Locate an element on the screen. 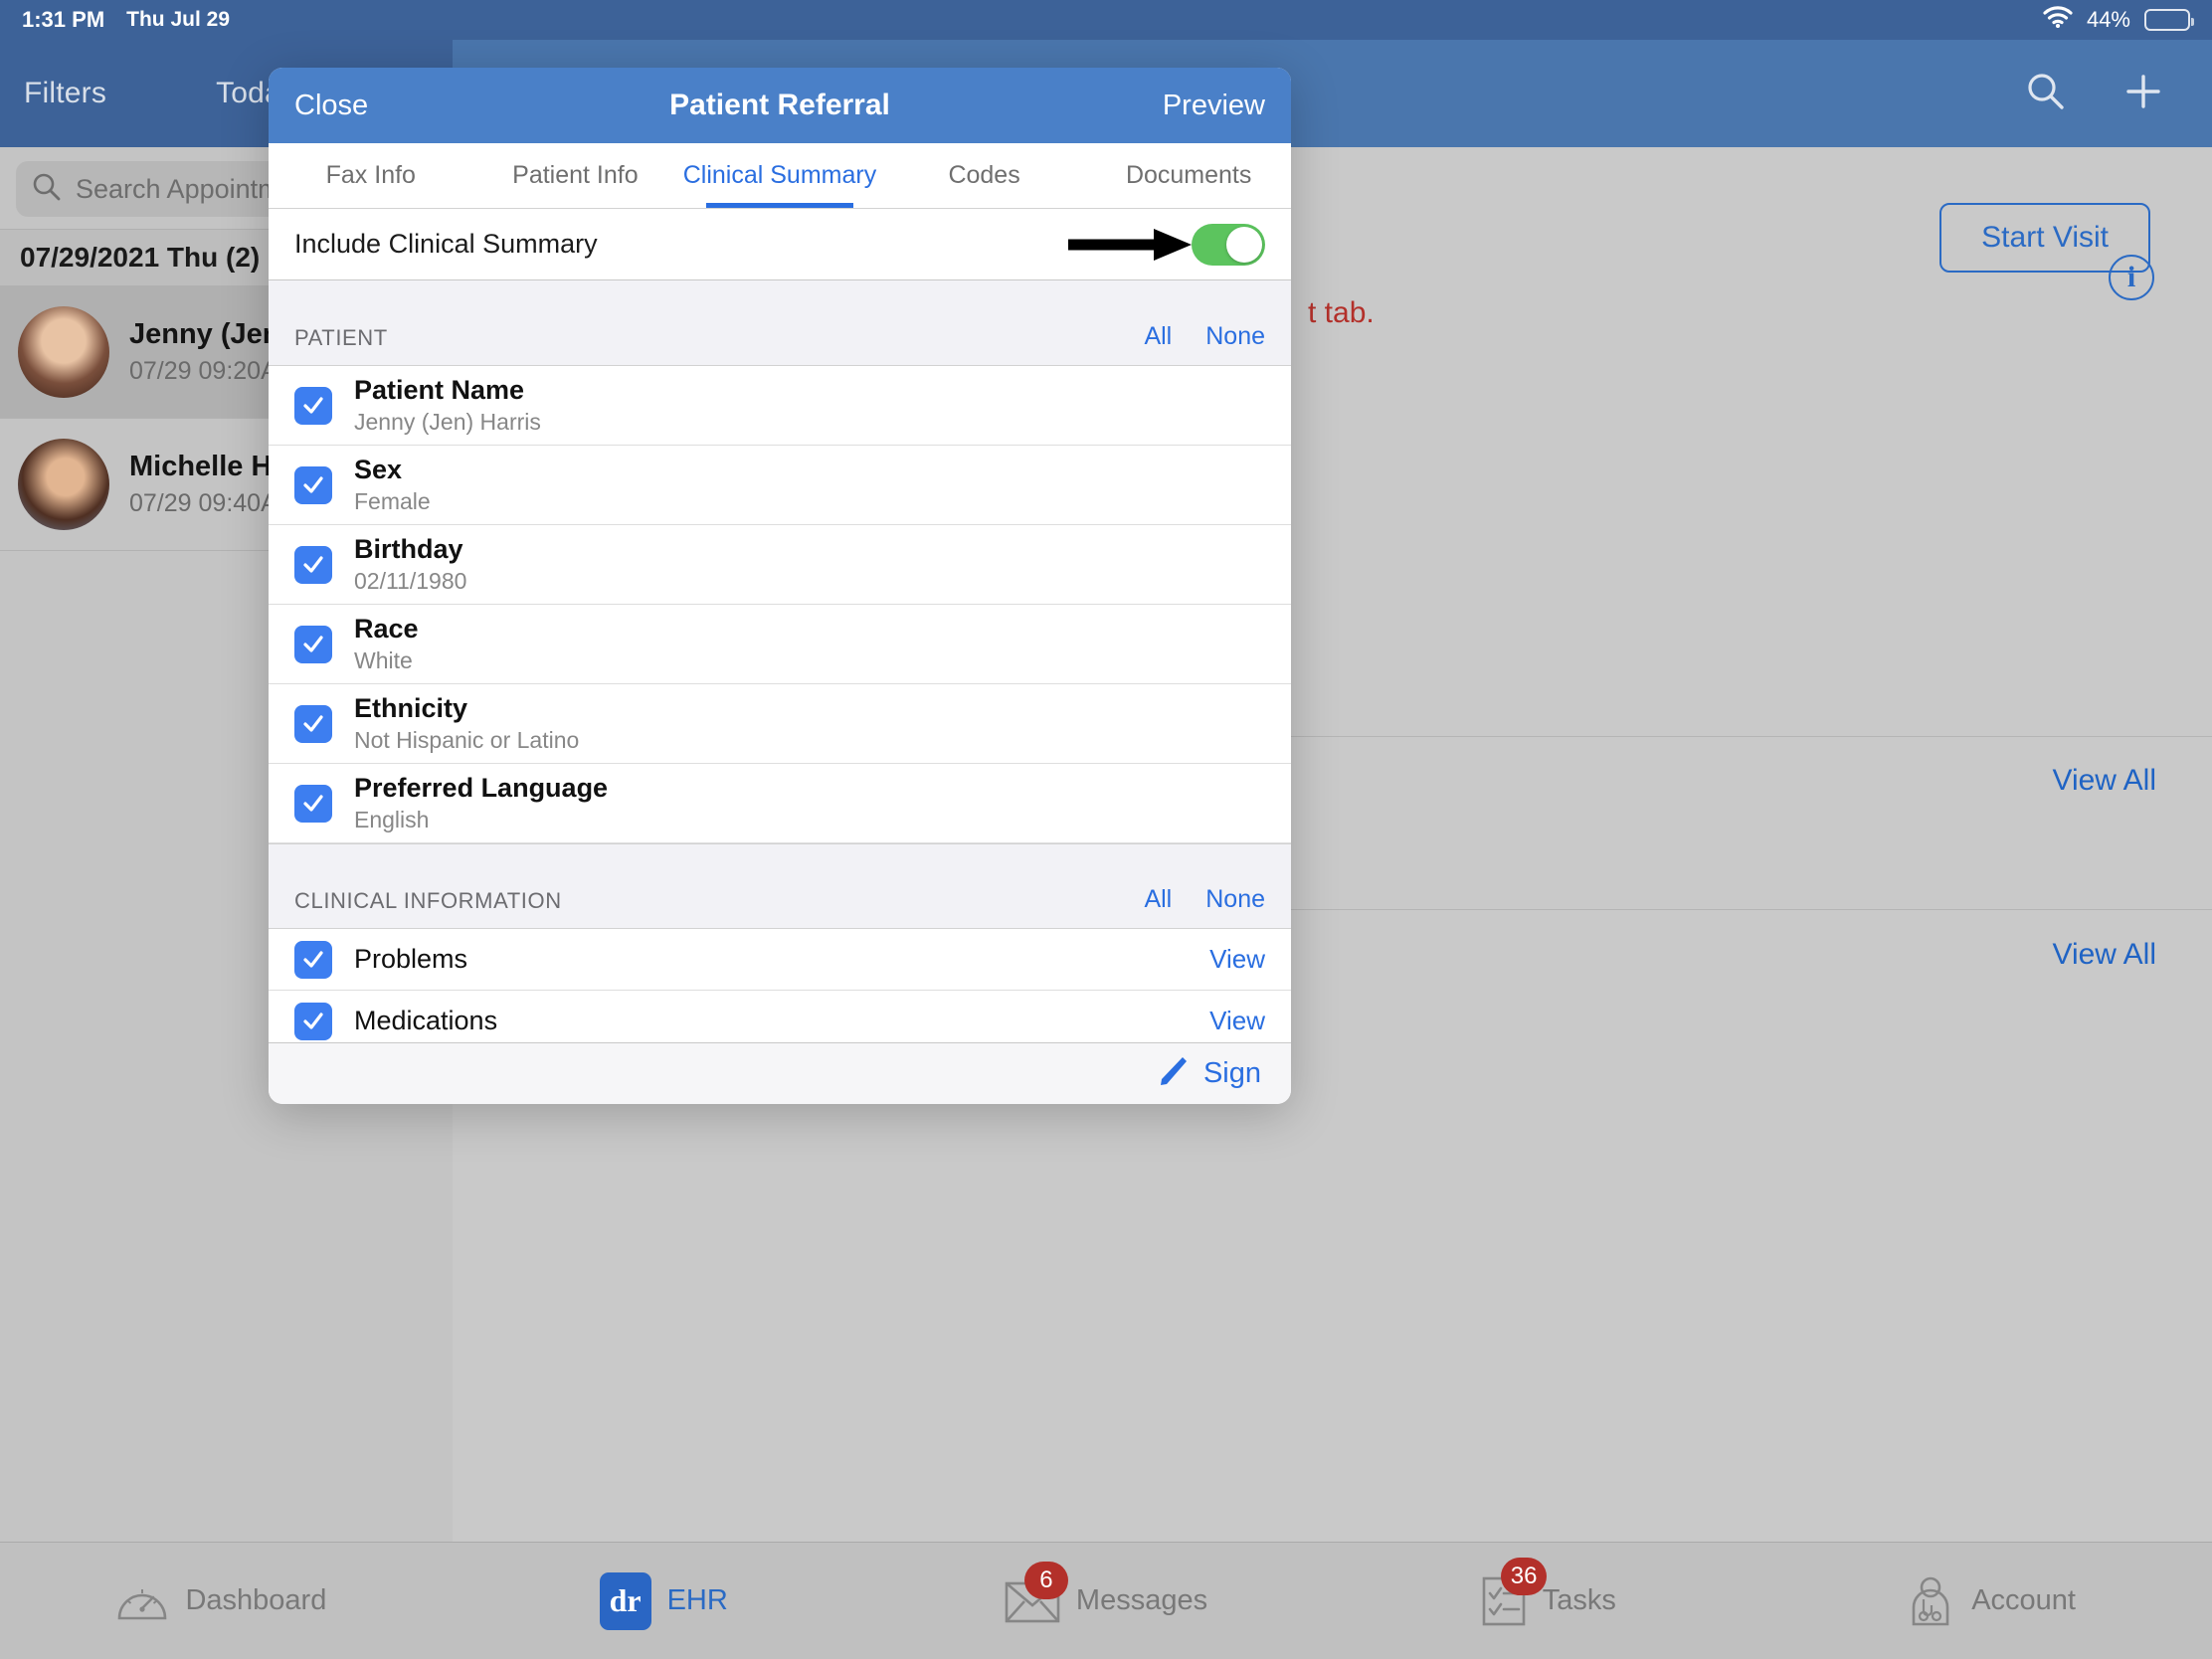 The image size is (2212, 1659). select-none-patient: None is located at coordinates (1235, 336).